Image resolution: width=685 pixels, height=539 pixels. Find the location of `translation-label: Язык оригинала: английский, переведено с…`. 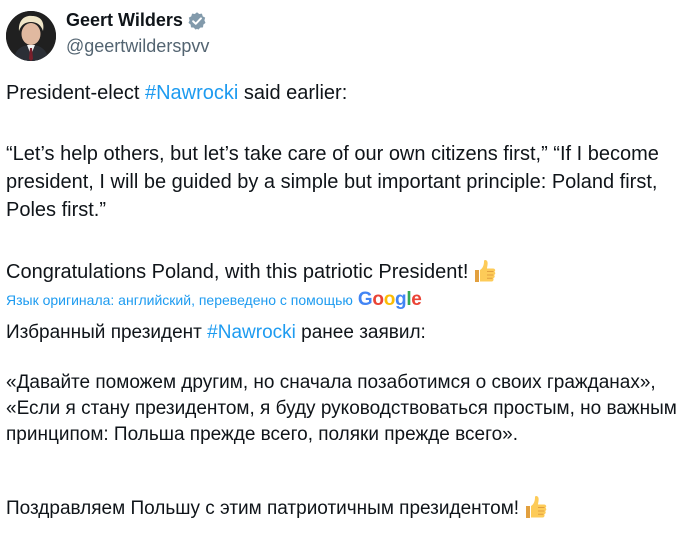

translation-label: Язык оригинала: английский, переведено с… is located at coordinates (179, 300).